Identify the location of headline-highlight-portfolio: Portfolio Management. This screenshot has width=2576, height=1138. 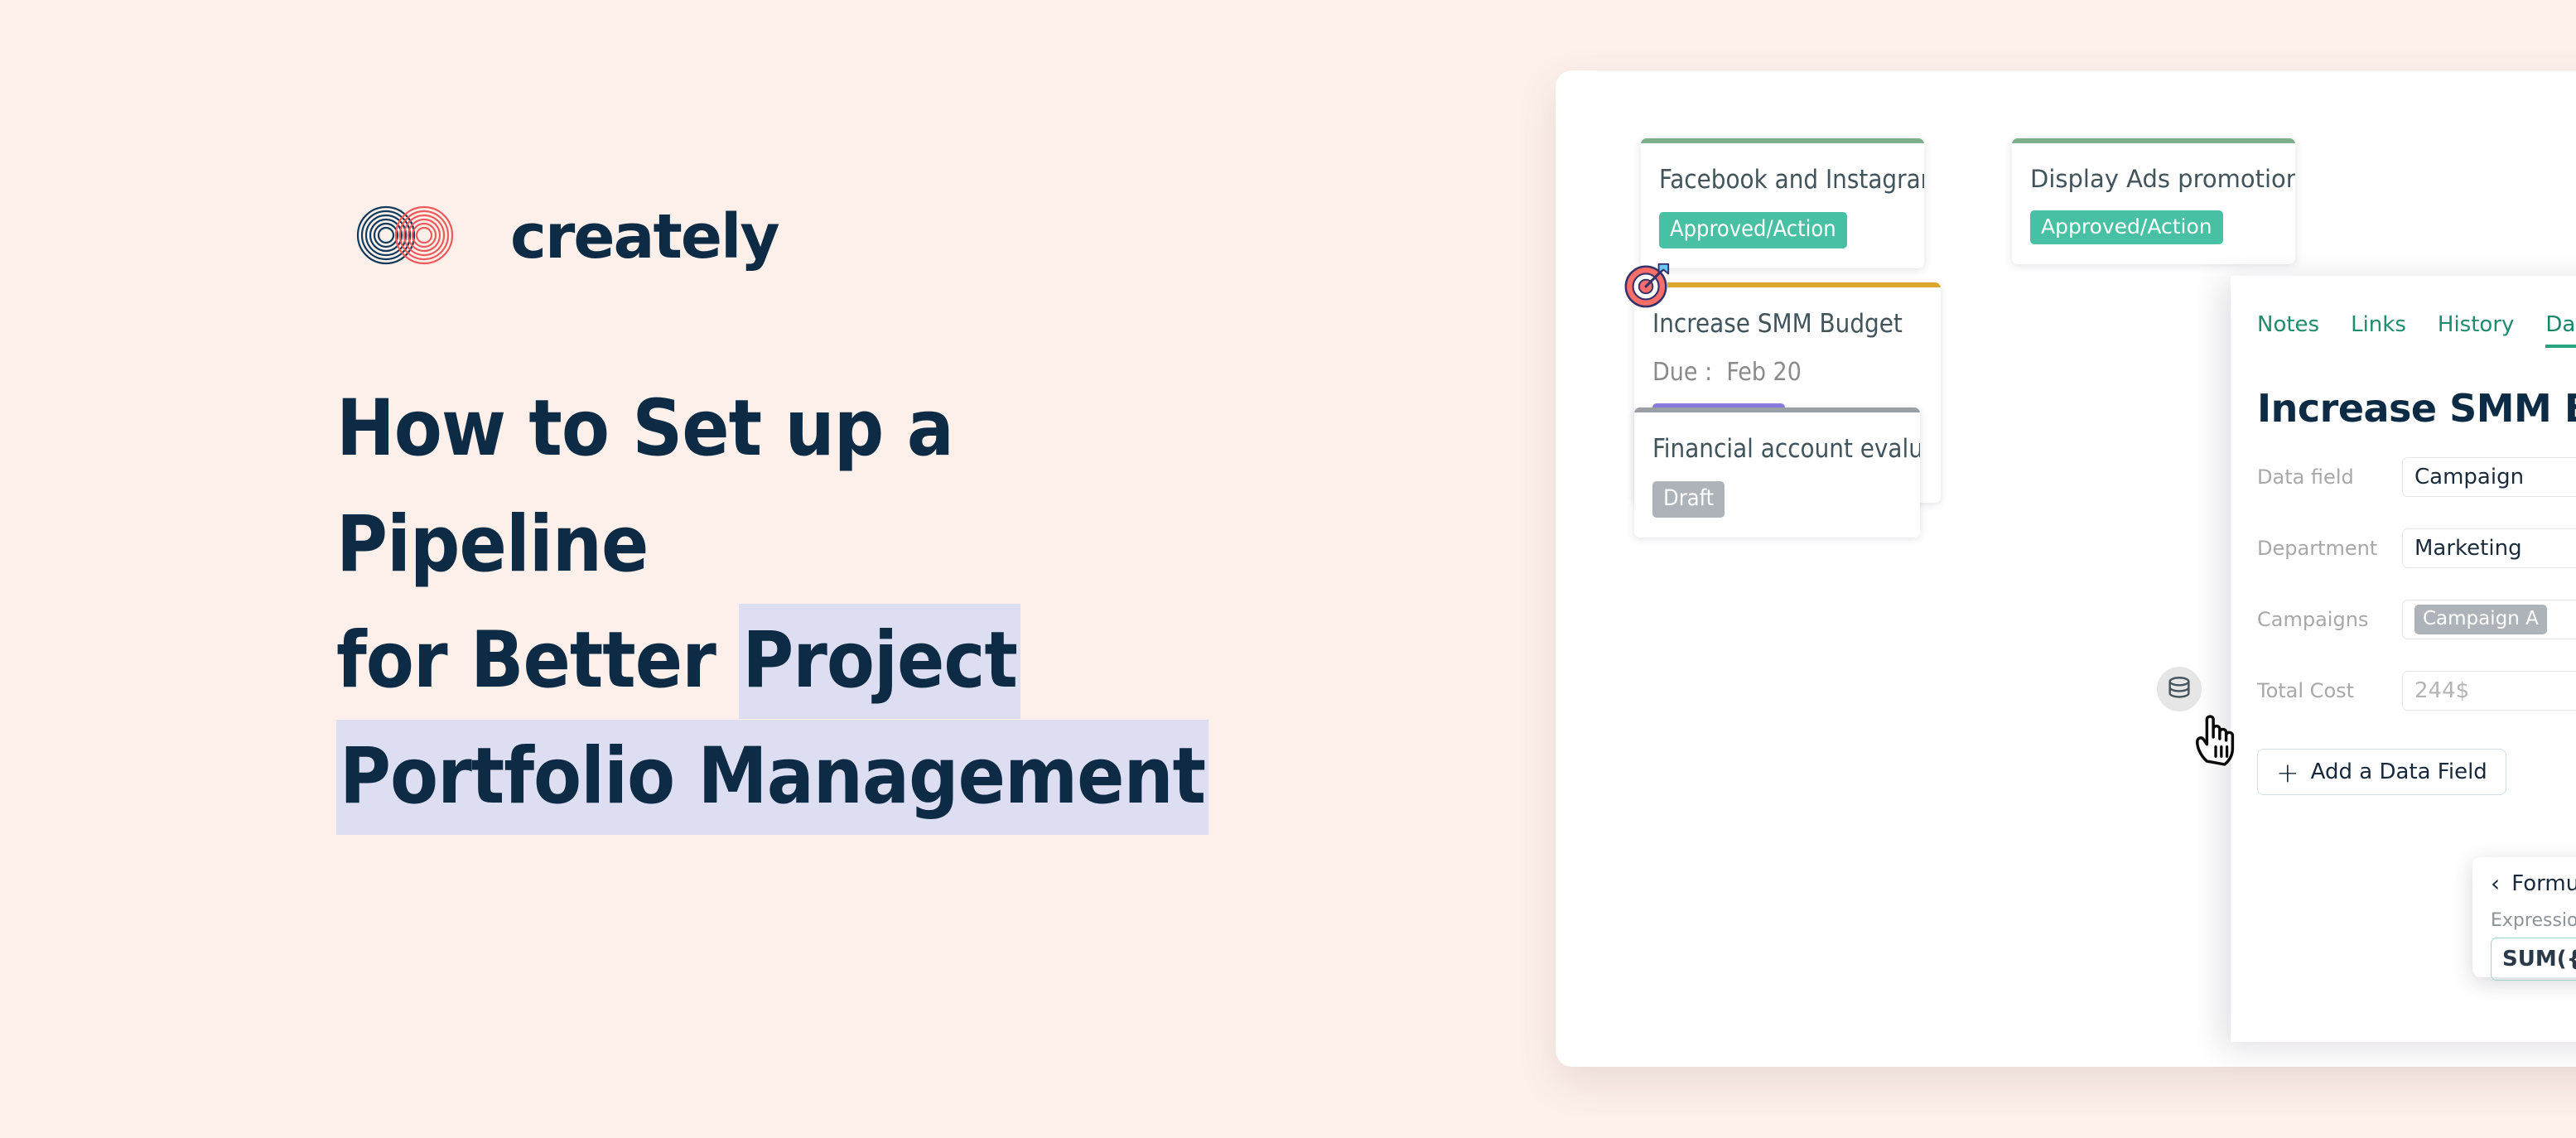
(772, 778).